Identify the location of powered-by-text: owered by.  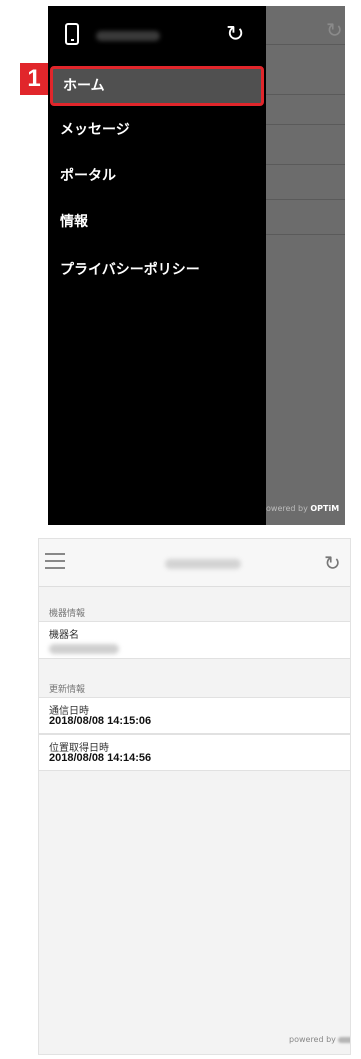
(288, 508).